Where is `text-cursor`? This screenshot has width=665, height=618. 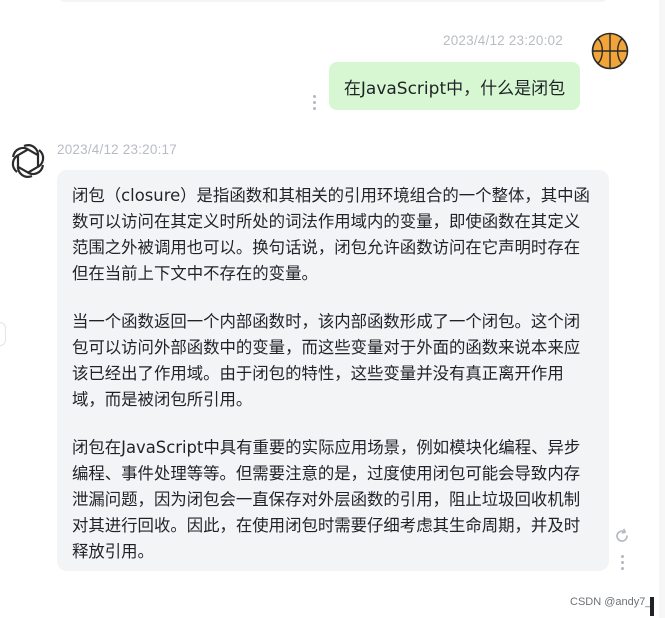 text-cursor is located at coordinates (652, 606).